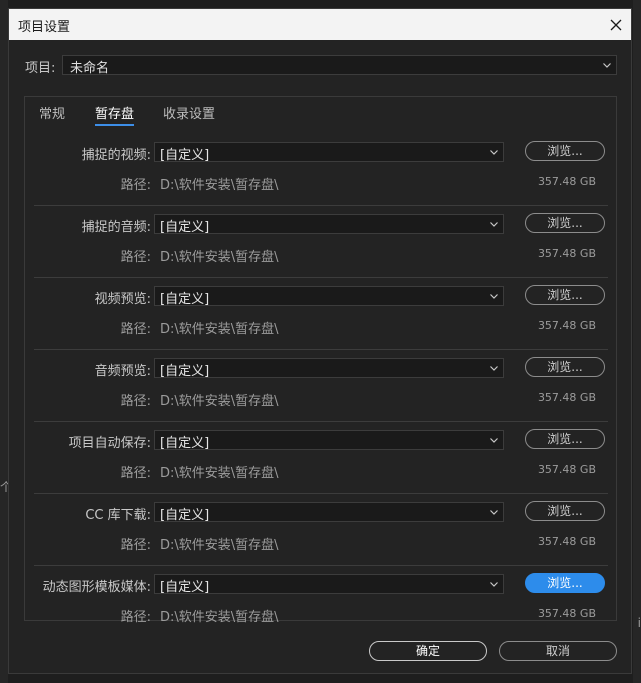 This screenshot has height=683, width=641. Describe the element at coordinates (96, 587) in the screenshot. I see `row-label: 动态图形模板媒体:` at that location.